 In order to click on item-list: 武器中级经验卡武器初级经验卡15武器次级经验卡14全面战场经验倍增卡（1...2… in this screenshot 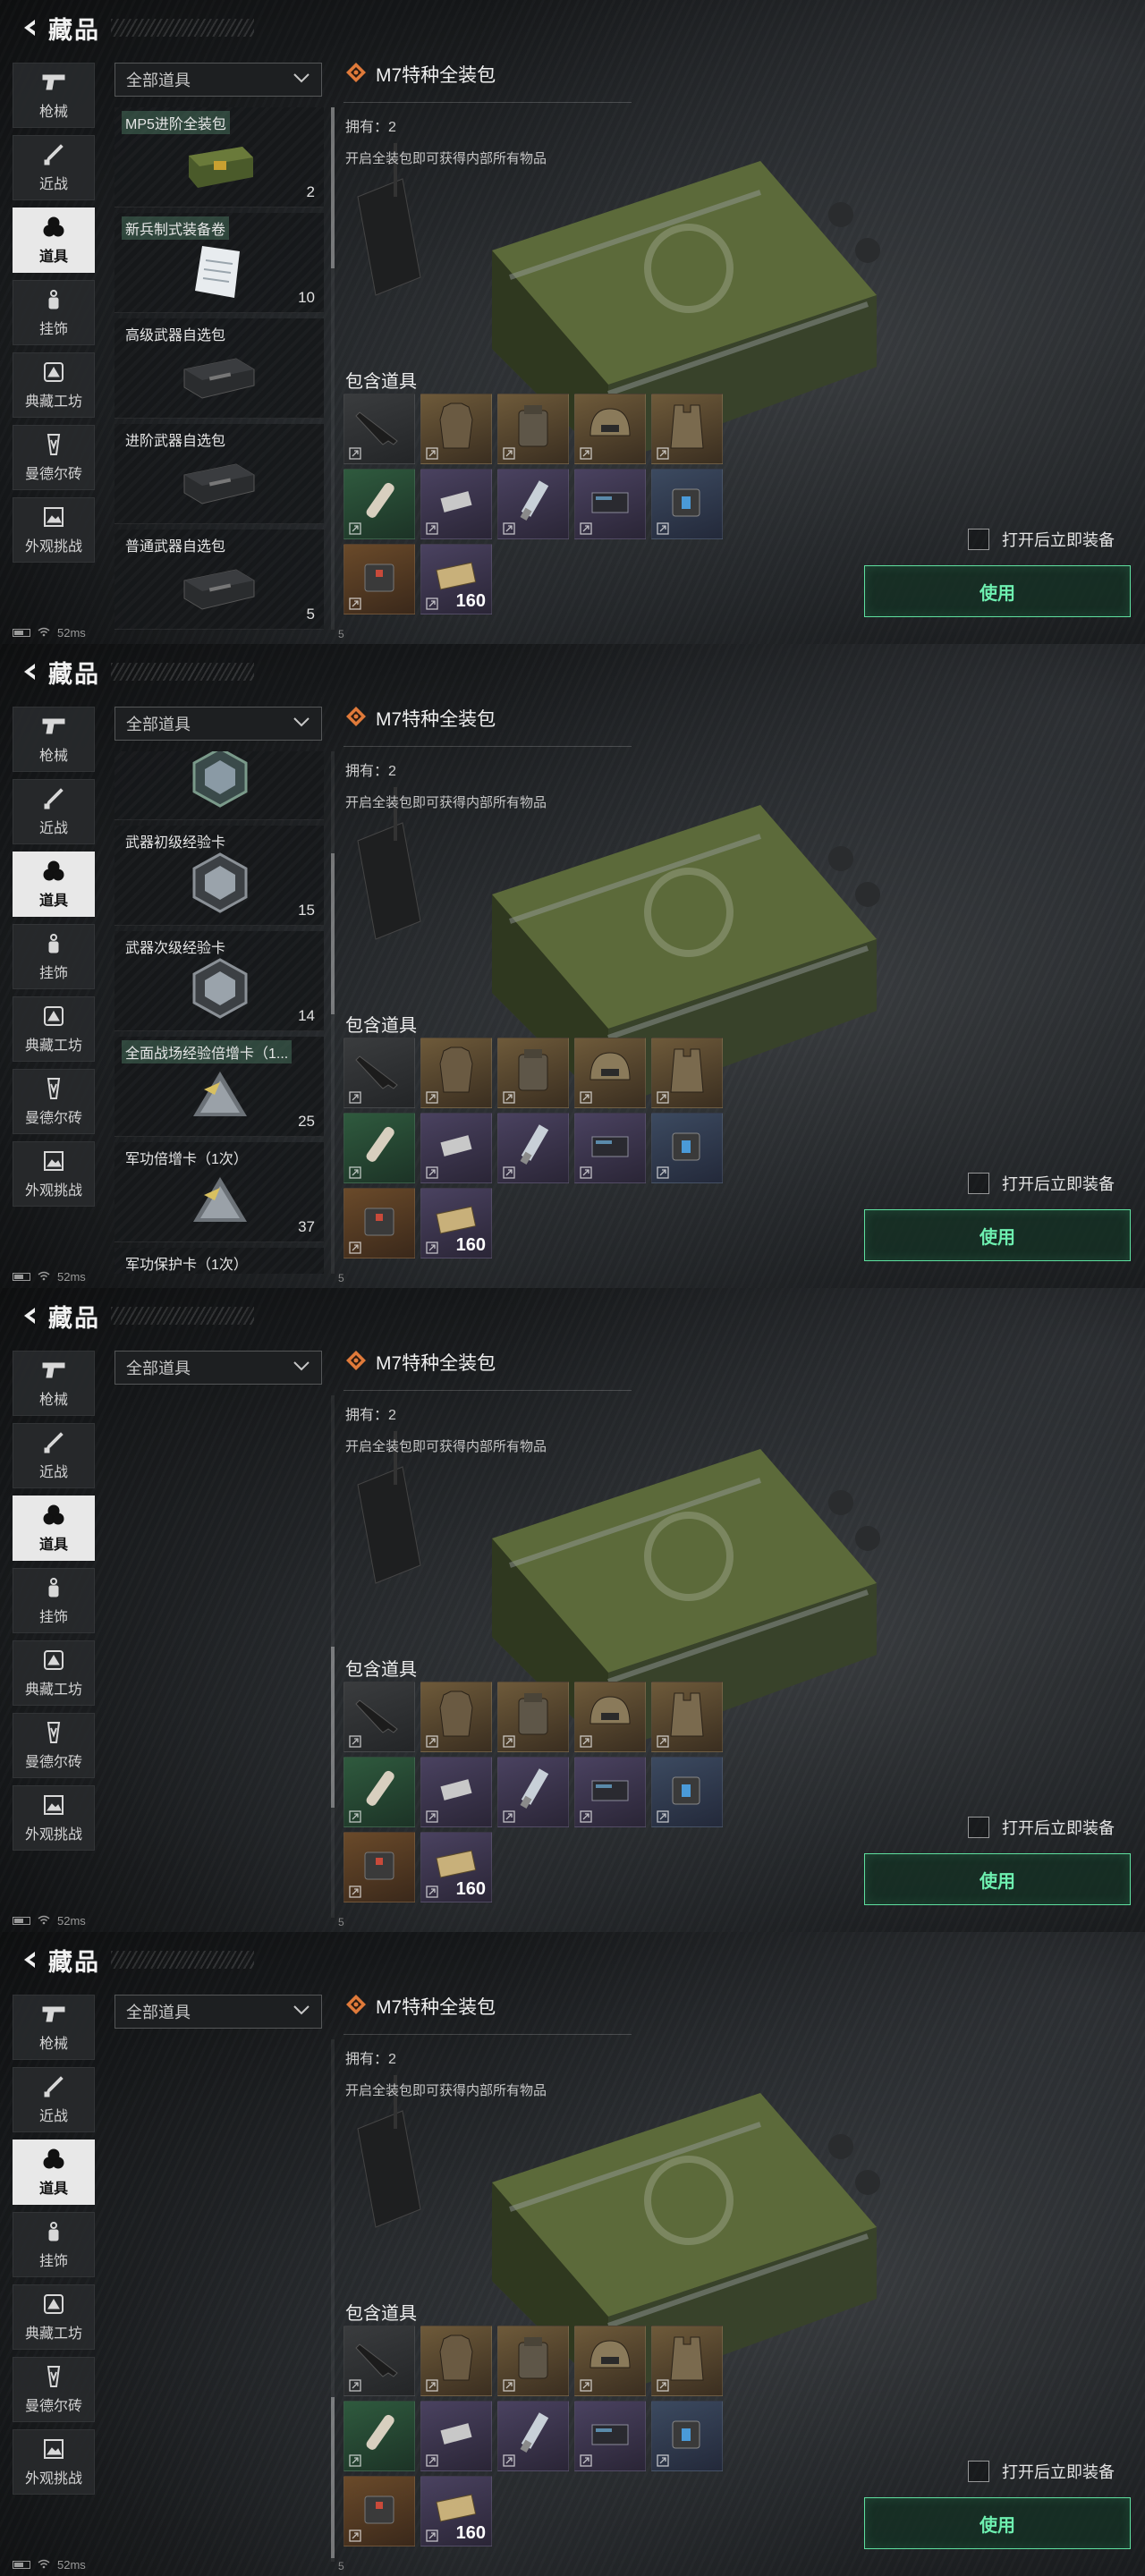, I will do `click(219, 1012)`.